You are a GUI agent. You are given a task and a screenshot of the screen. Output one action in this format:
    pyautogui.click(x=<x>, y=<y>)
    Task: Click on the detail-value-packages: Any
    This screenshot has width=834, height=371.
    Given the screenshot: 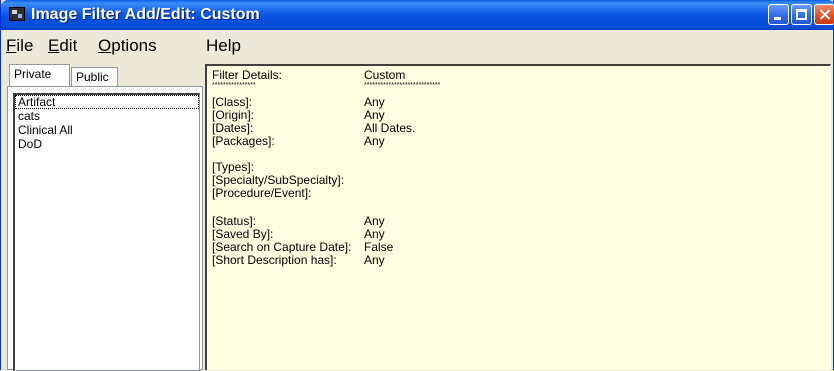 What is the action you would take?
    pyautogui.click(x=374, y=141)
    